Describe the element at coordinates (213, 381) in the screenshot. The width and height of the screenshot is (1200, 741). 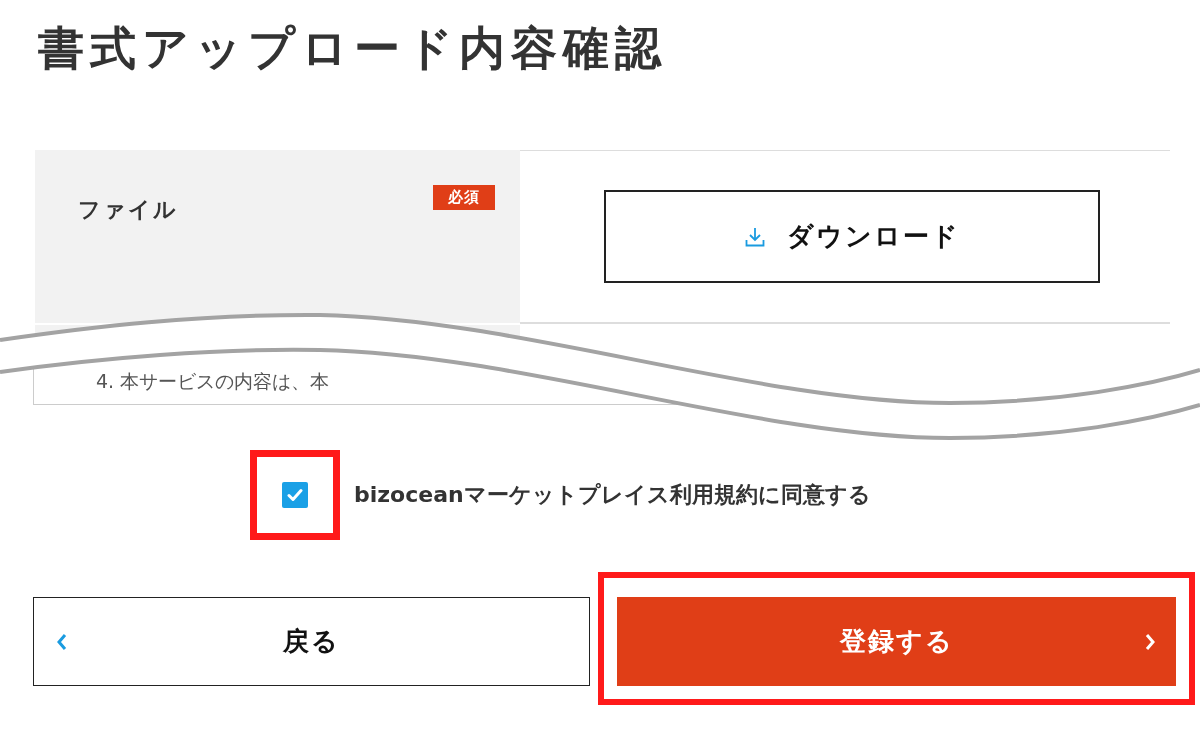
I see `terms-text: 4. 本サービスの内容は、本` at that location.